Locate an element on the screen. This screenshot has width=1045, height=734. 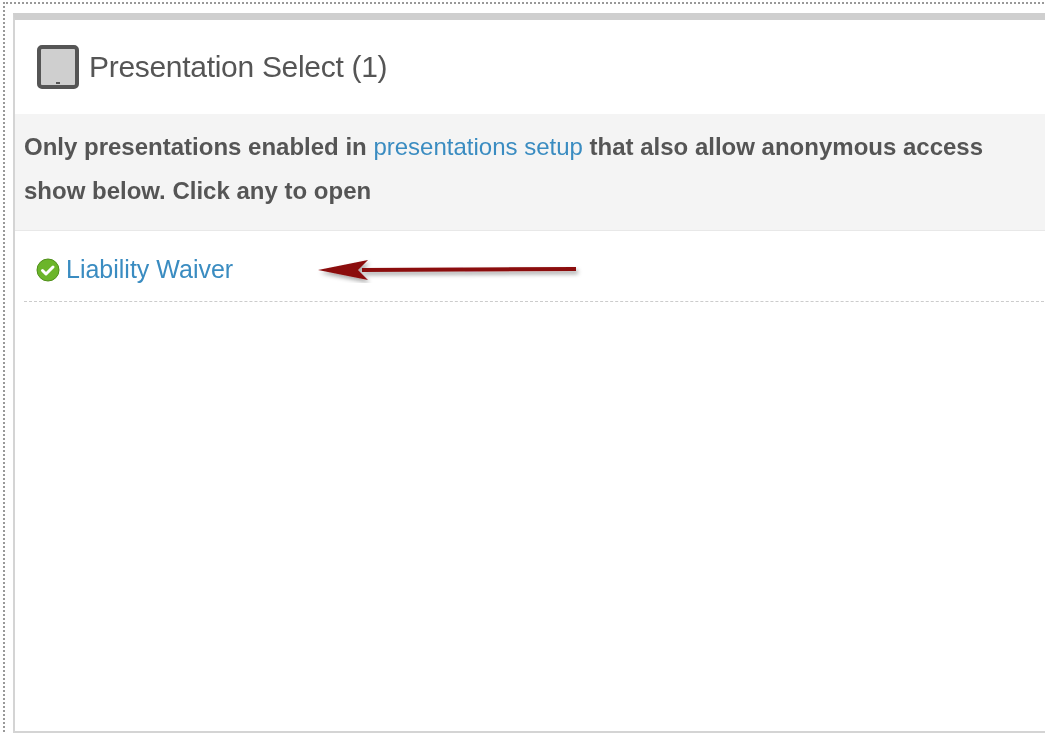
presentations-setup-link: presentations setup is located at coordinates (478, 146).